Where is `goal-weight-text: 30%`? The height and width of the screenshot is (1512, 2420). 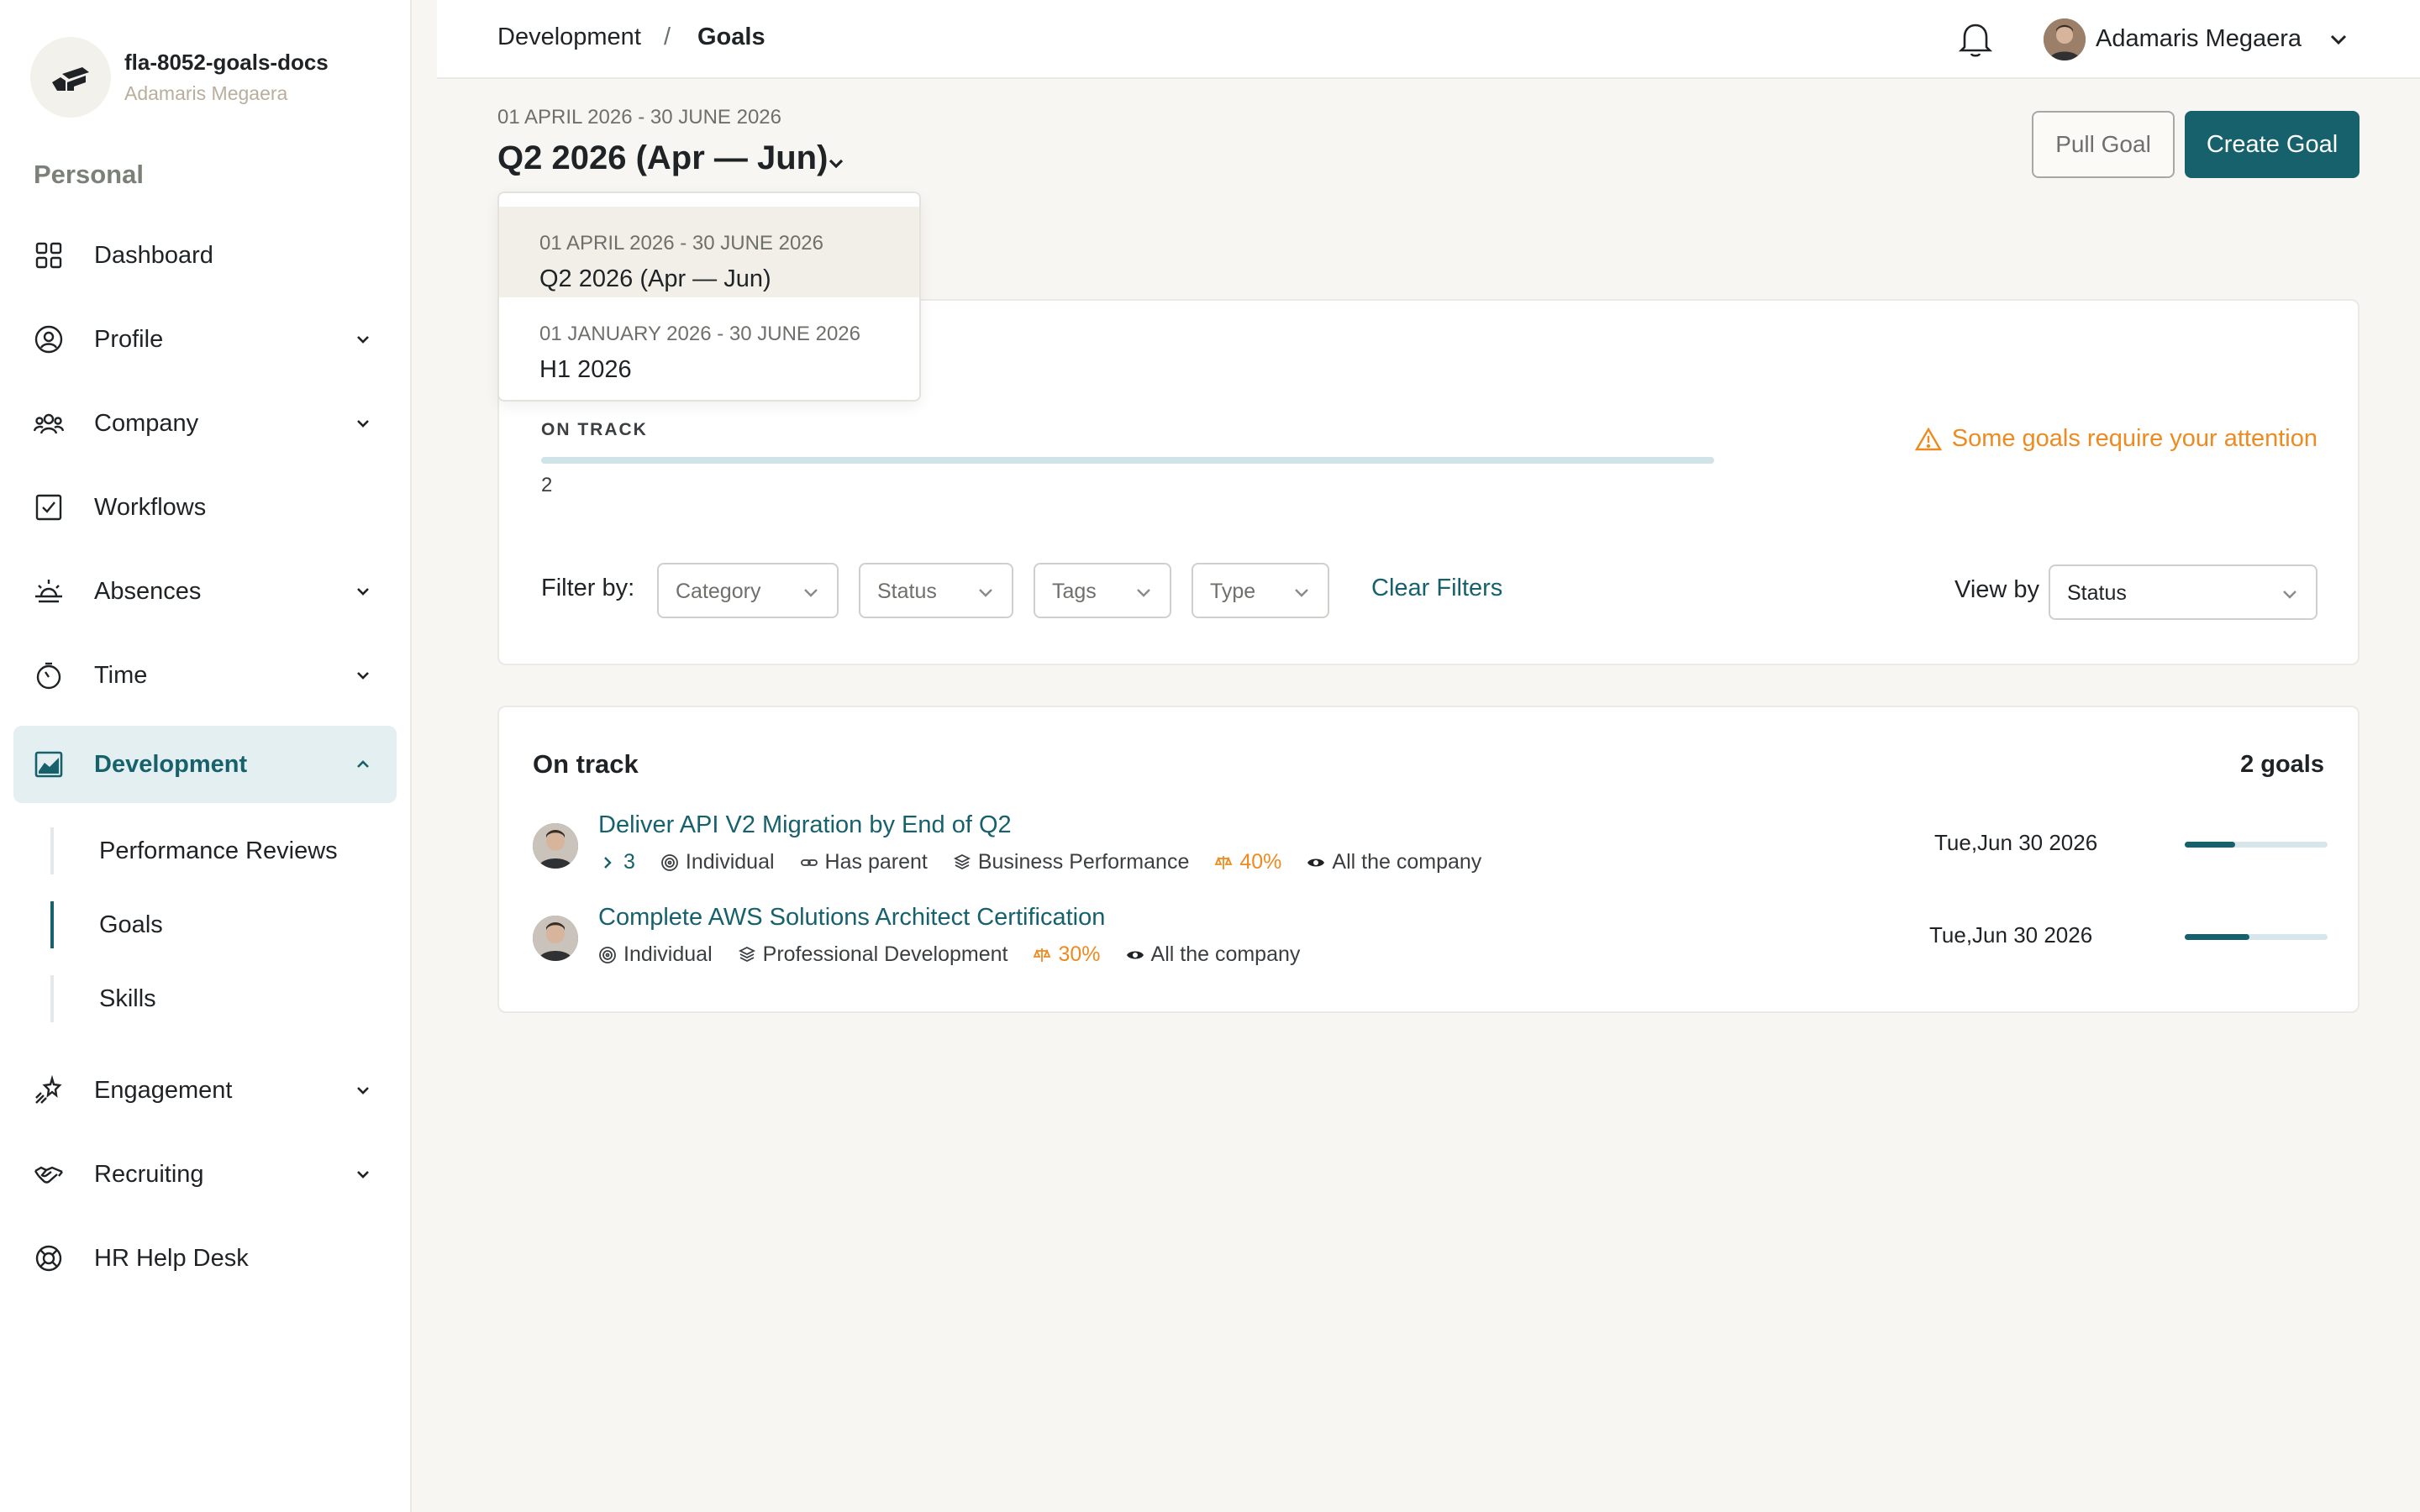
goal-weight-text: 30% is located at coordinates (1079, 954).